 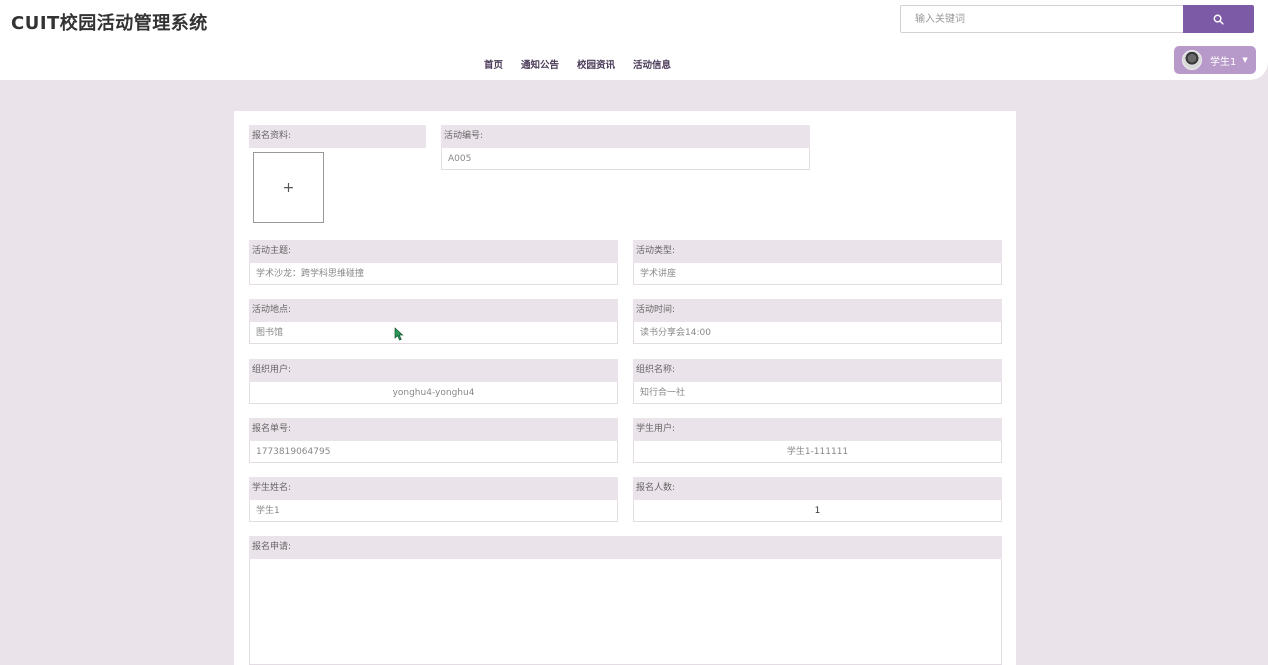 I want to click on search-bar, so click(x=1077, y=19).